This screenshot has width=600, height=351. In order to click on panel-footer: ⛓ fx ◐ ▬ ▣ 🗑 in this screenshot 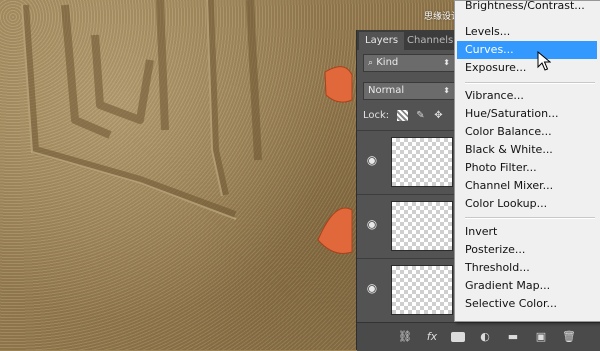, I will do `click(478, 336)`.